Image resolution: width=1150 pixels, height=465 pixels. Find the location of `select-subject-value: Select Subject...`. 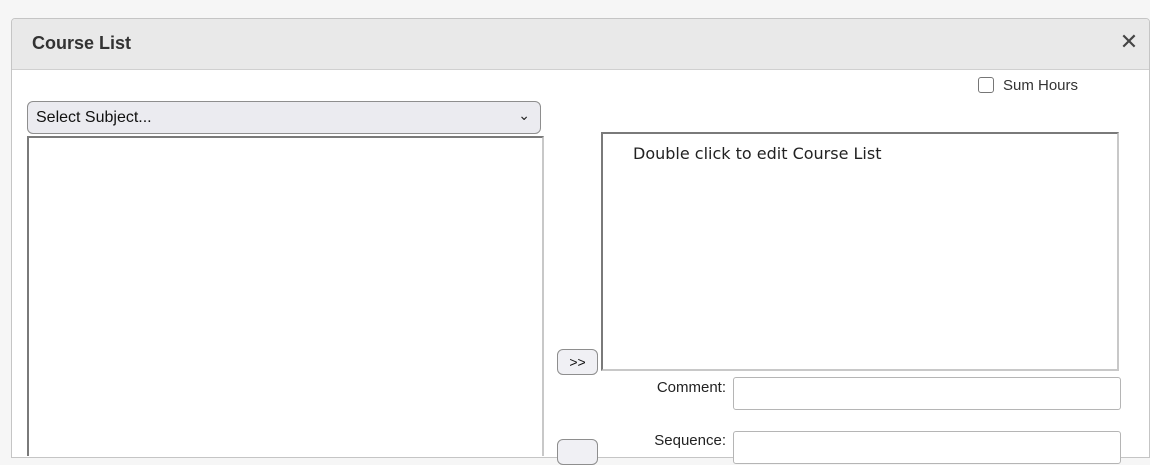

select-subject-value: Select Subject... is located at coordinates (94, 117).